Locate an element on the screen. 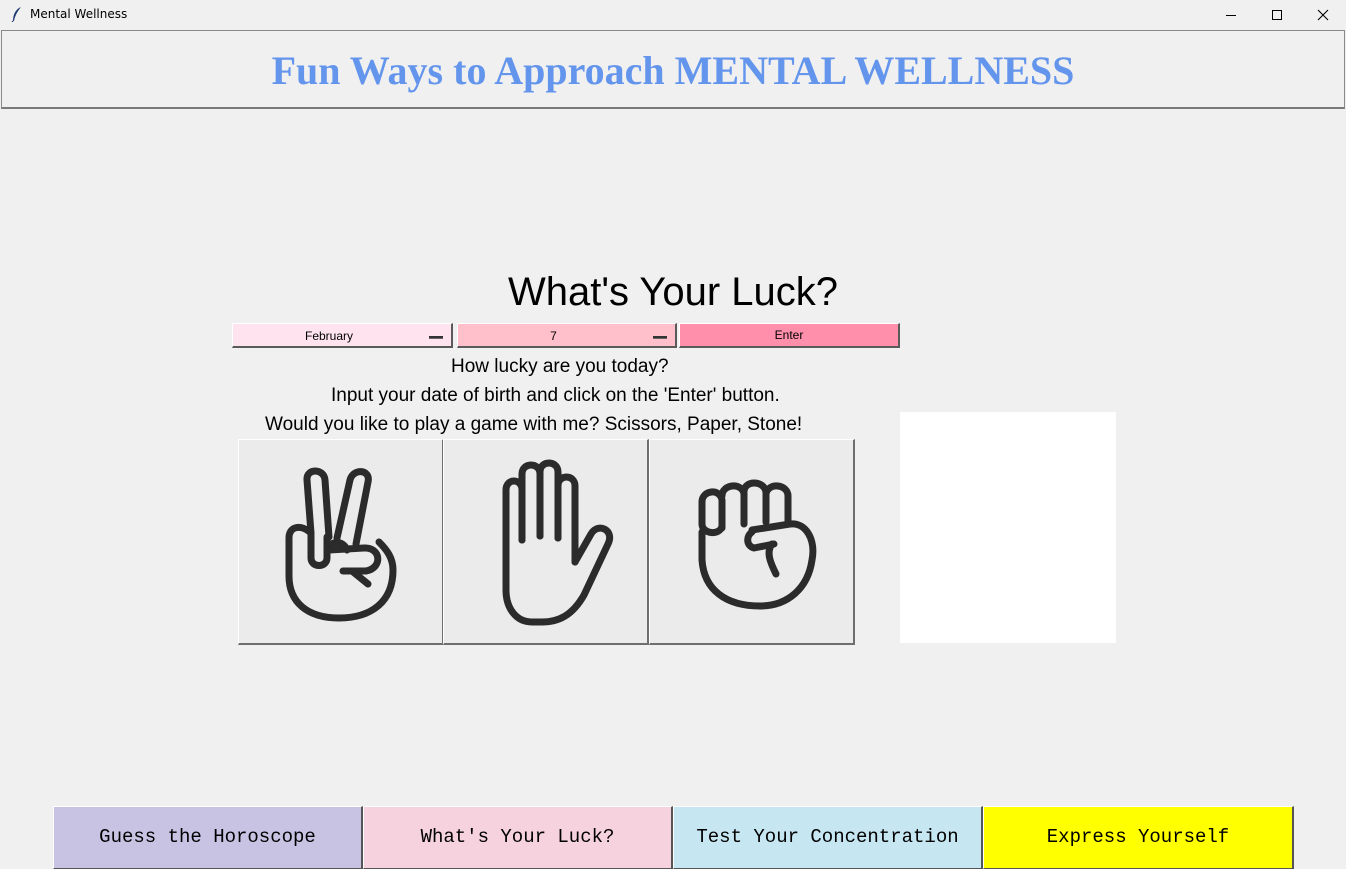 This screenshot has width=1346, height=869. section-title: What's Your Luck? is located at coordinates (673, 292).